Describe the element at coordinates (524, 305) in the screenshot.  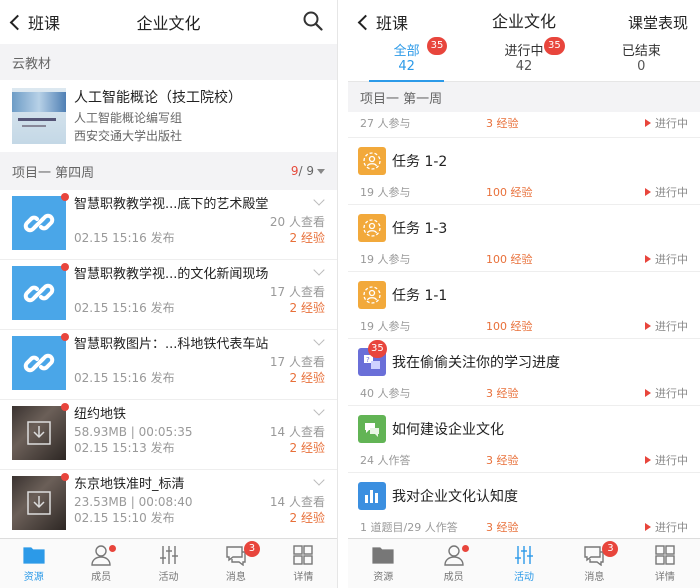
I see `activity-item: 任务 1-1 19 人参与 100 经验 进行中` at that location.